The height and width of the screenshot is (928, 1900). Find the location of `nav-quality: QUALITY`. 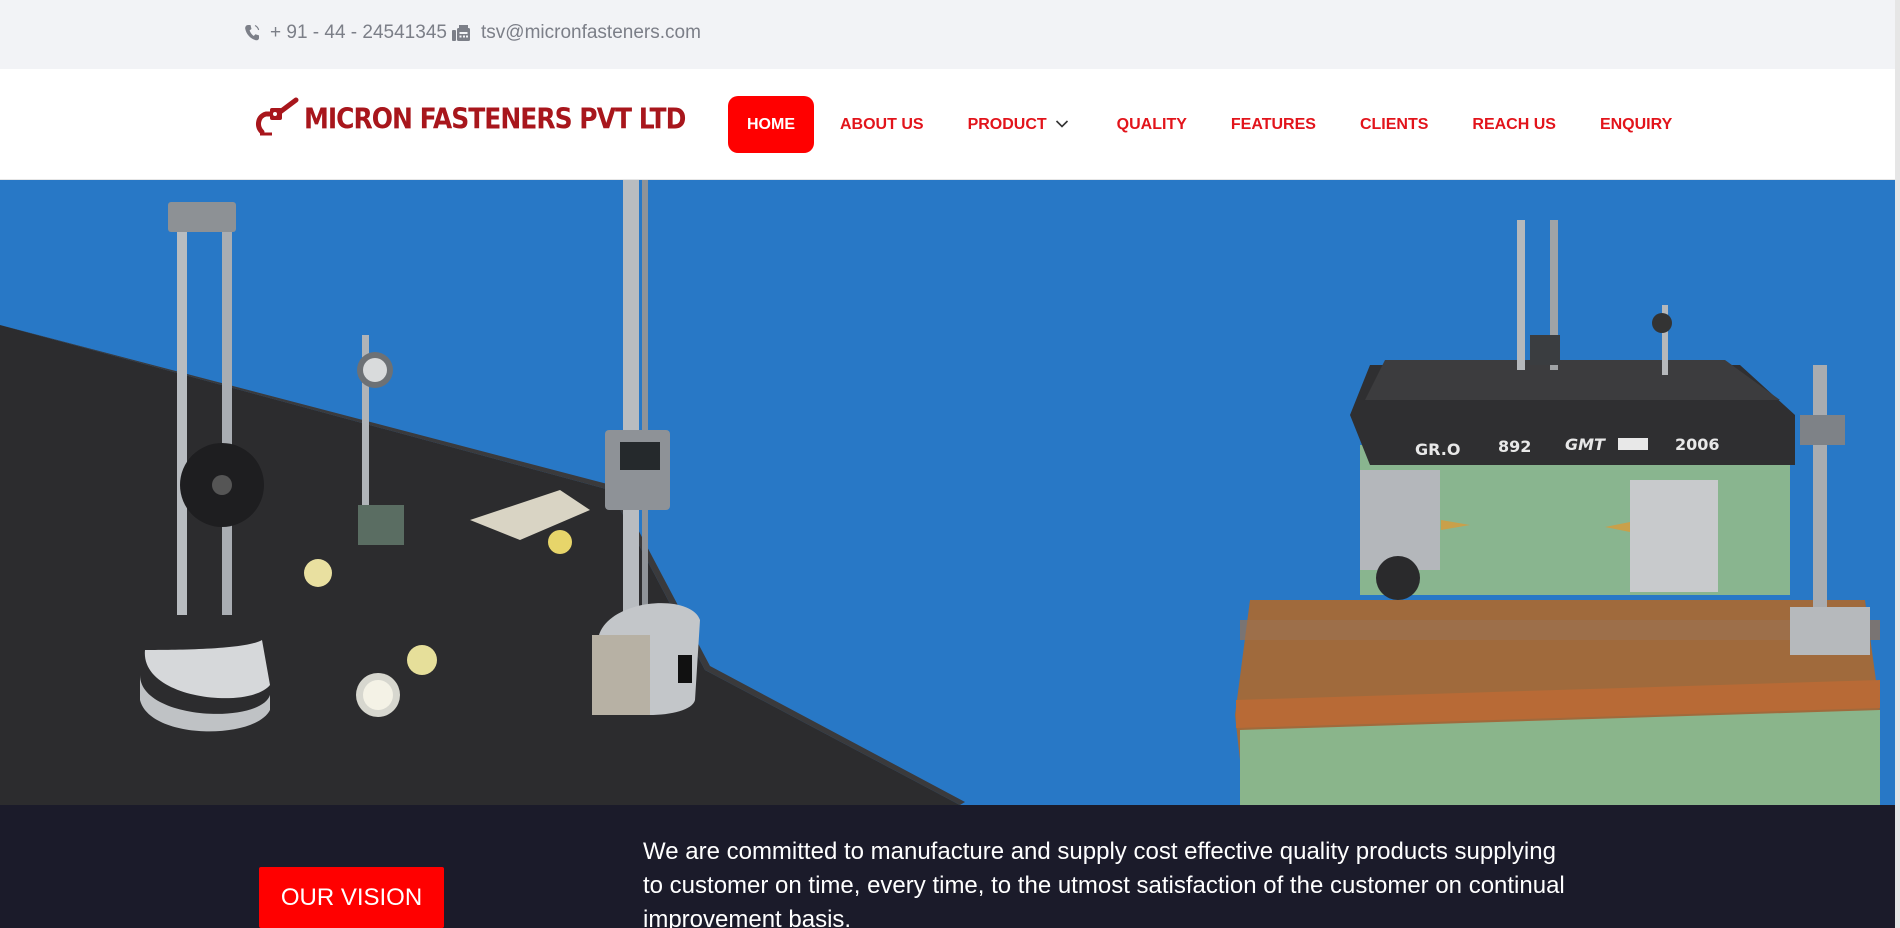

nav-quality: QUALITY is located at coordinates (1150, 124).